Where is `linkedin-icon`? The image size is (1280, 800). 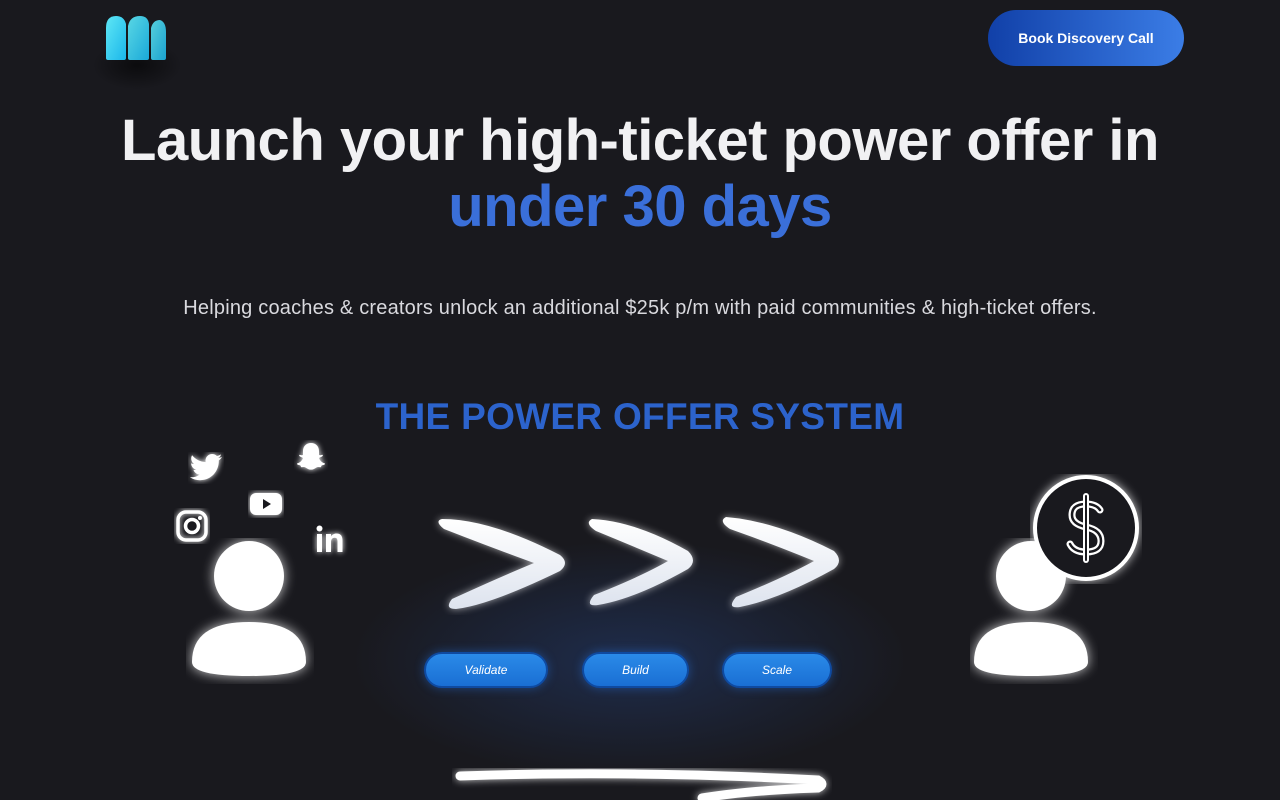
linkedin-icon is located at coordinates (331, 540).